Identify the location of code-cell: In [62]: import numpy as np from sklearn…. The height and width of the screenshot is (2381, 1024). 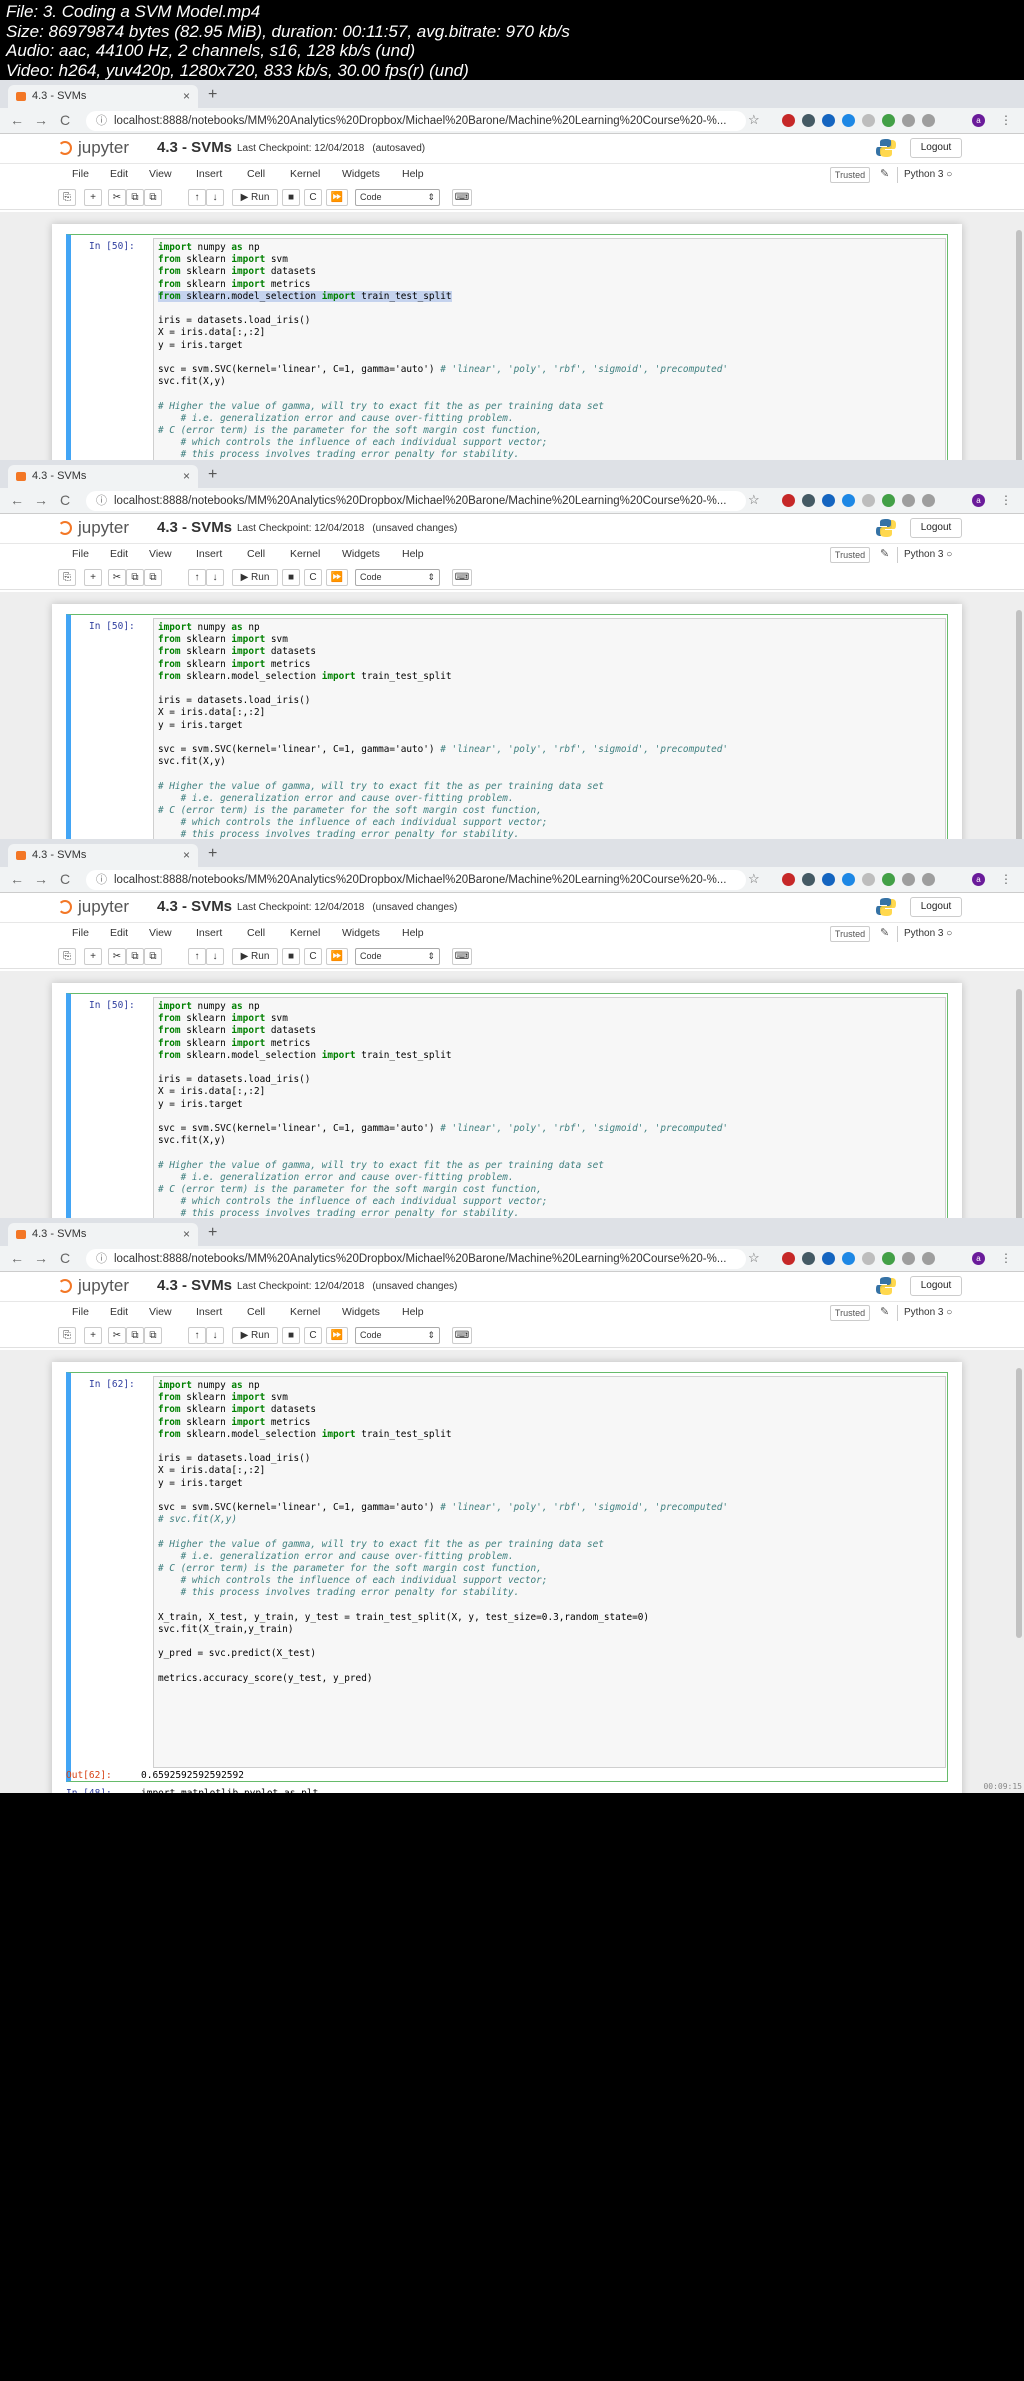
(507, 1577).